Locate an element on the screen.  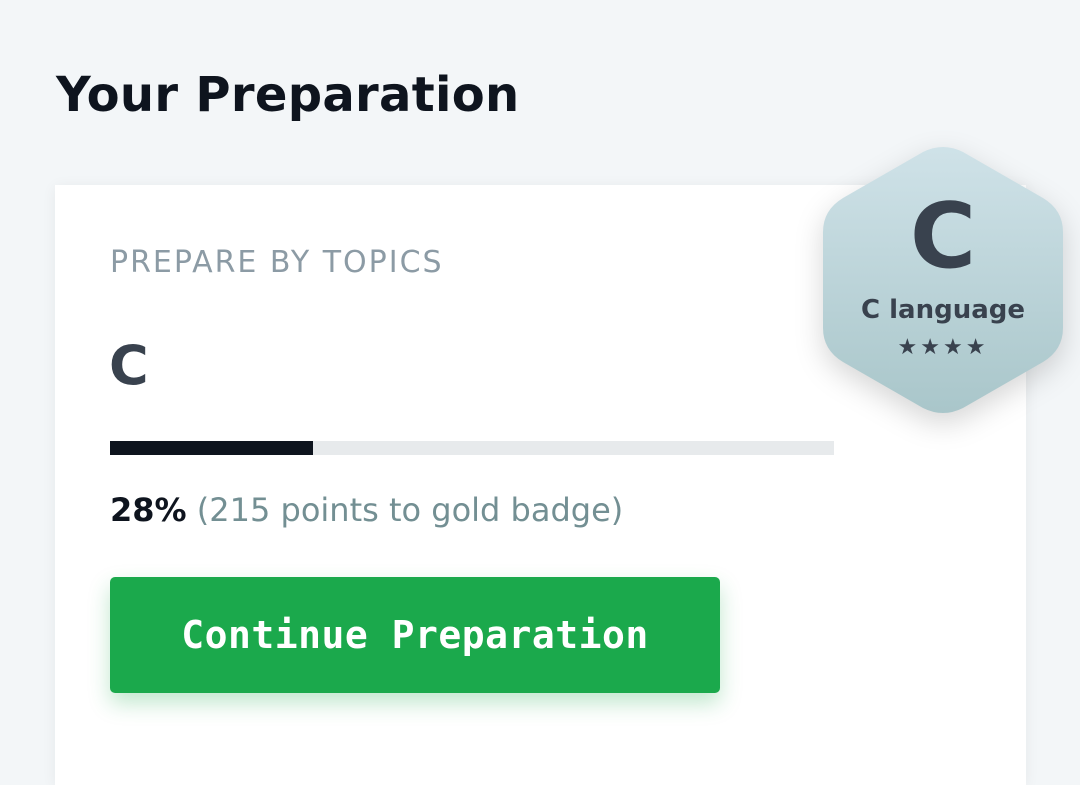
progress-summary: 28% (215 points to gold badge) is located at coordinates (366, 510).